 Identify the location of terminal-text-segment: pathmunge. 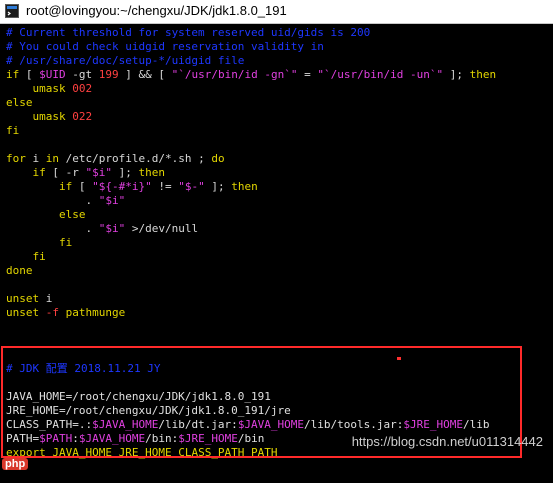
(92, 312).